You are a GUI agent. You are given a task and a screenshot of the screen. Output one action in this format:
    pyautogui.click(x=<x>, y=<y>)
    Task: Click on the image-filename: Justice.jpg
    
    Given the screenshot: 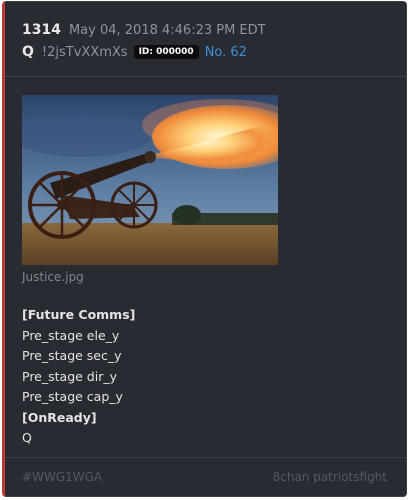 What is the action you would take?
    pyautogui.click(x=53, y=277)
    